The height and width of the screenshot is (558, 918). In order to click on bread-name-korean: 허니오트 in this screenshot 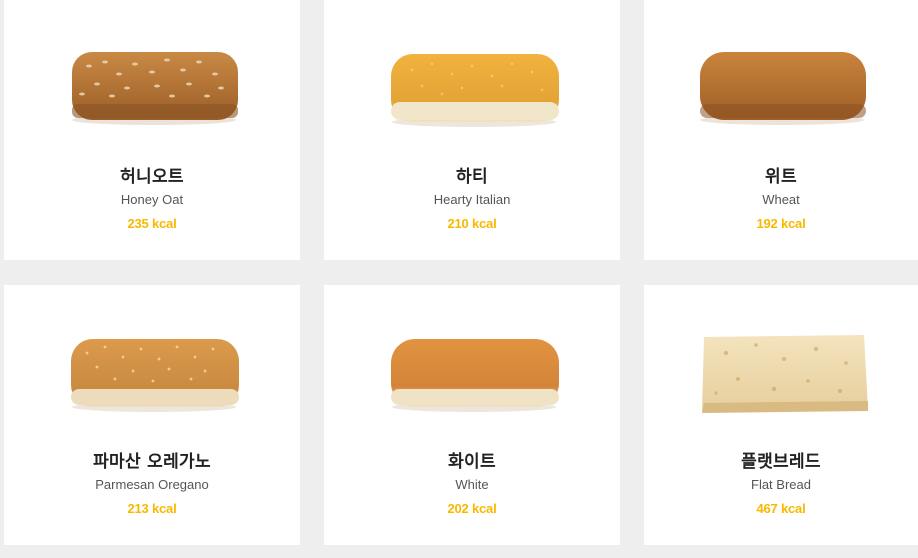, I will do `click(152, 177)`.